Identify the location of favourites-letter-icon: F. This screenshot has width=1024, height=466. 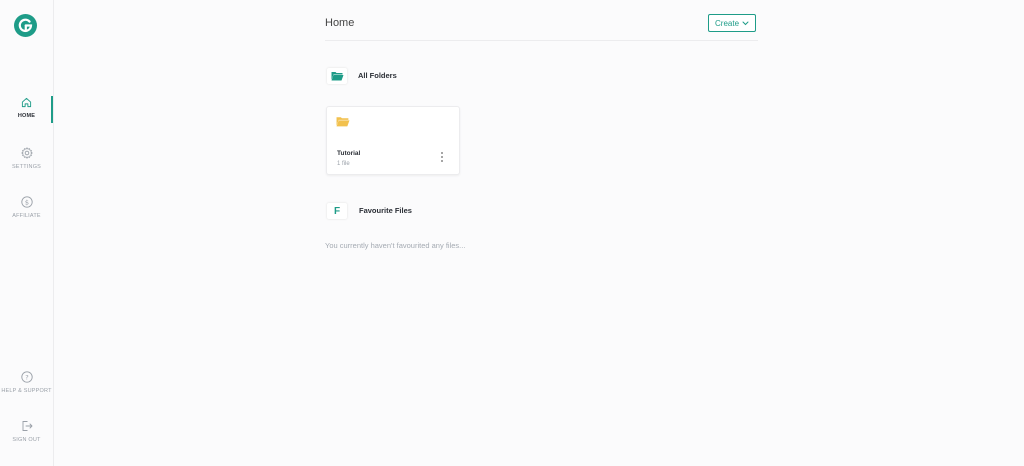
(337, 211).